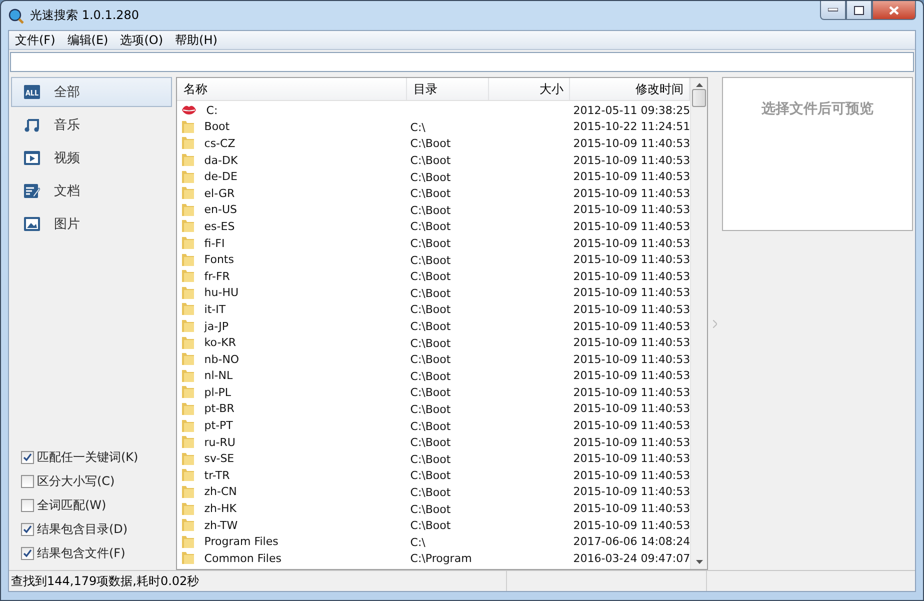 Image resolution: width=924 pixels, height=601 pixels. I want to click on file-row: en-US C:\Boot 2015-10-09 11:40:53, so click(433, 210).